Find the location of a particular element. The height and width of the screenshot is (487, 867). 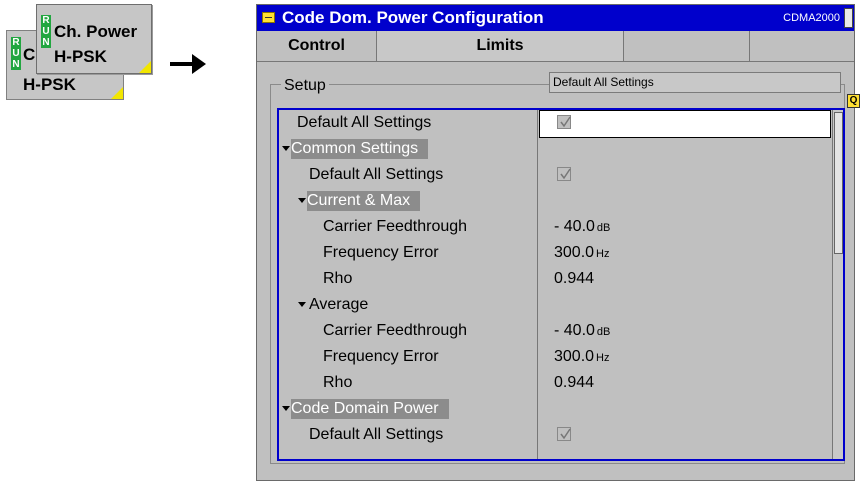

tab-bar: Control Limits is located at coordinates (555, 46).